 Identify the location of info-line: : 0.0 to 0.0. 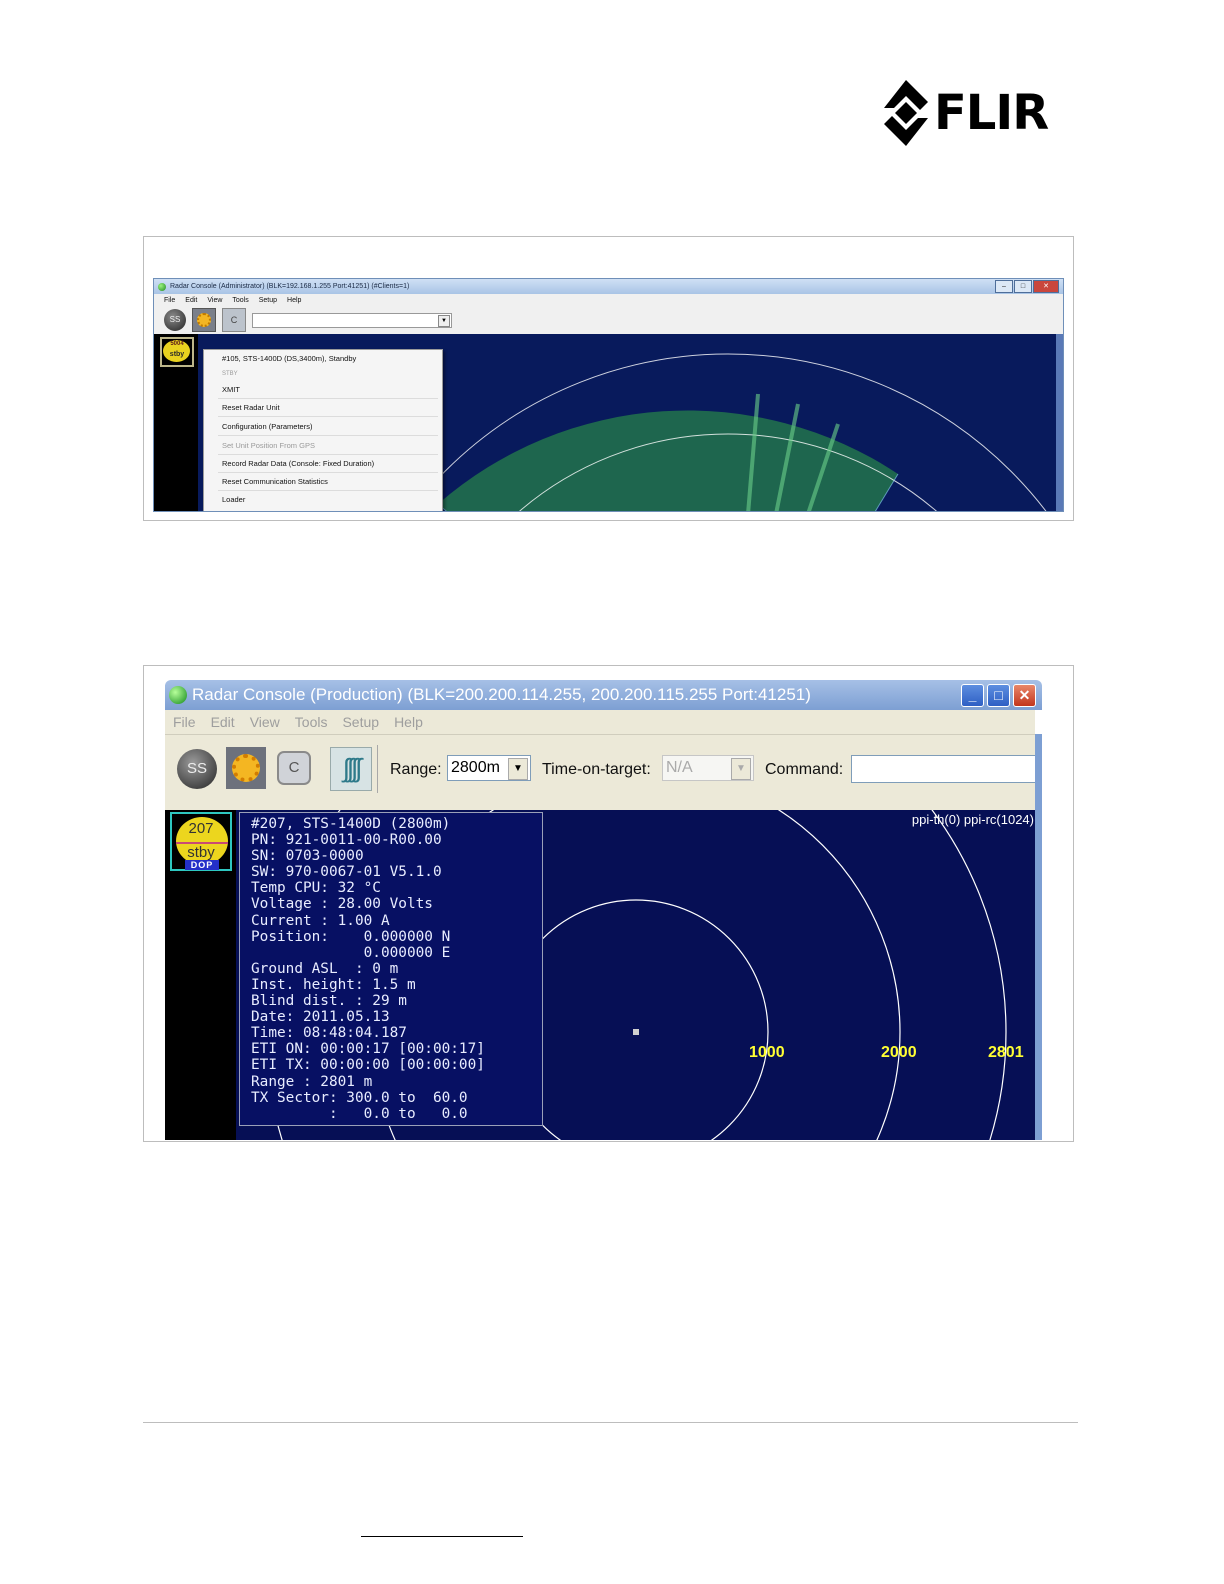
(359, 1113).